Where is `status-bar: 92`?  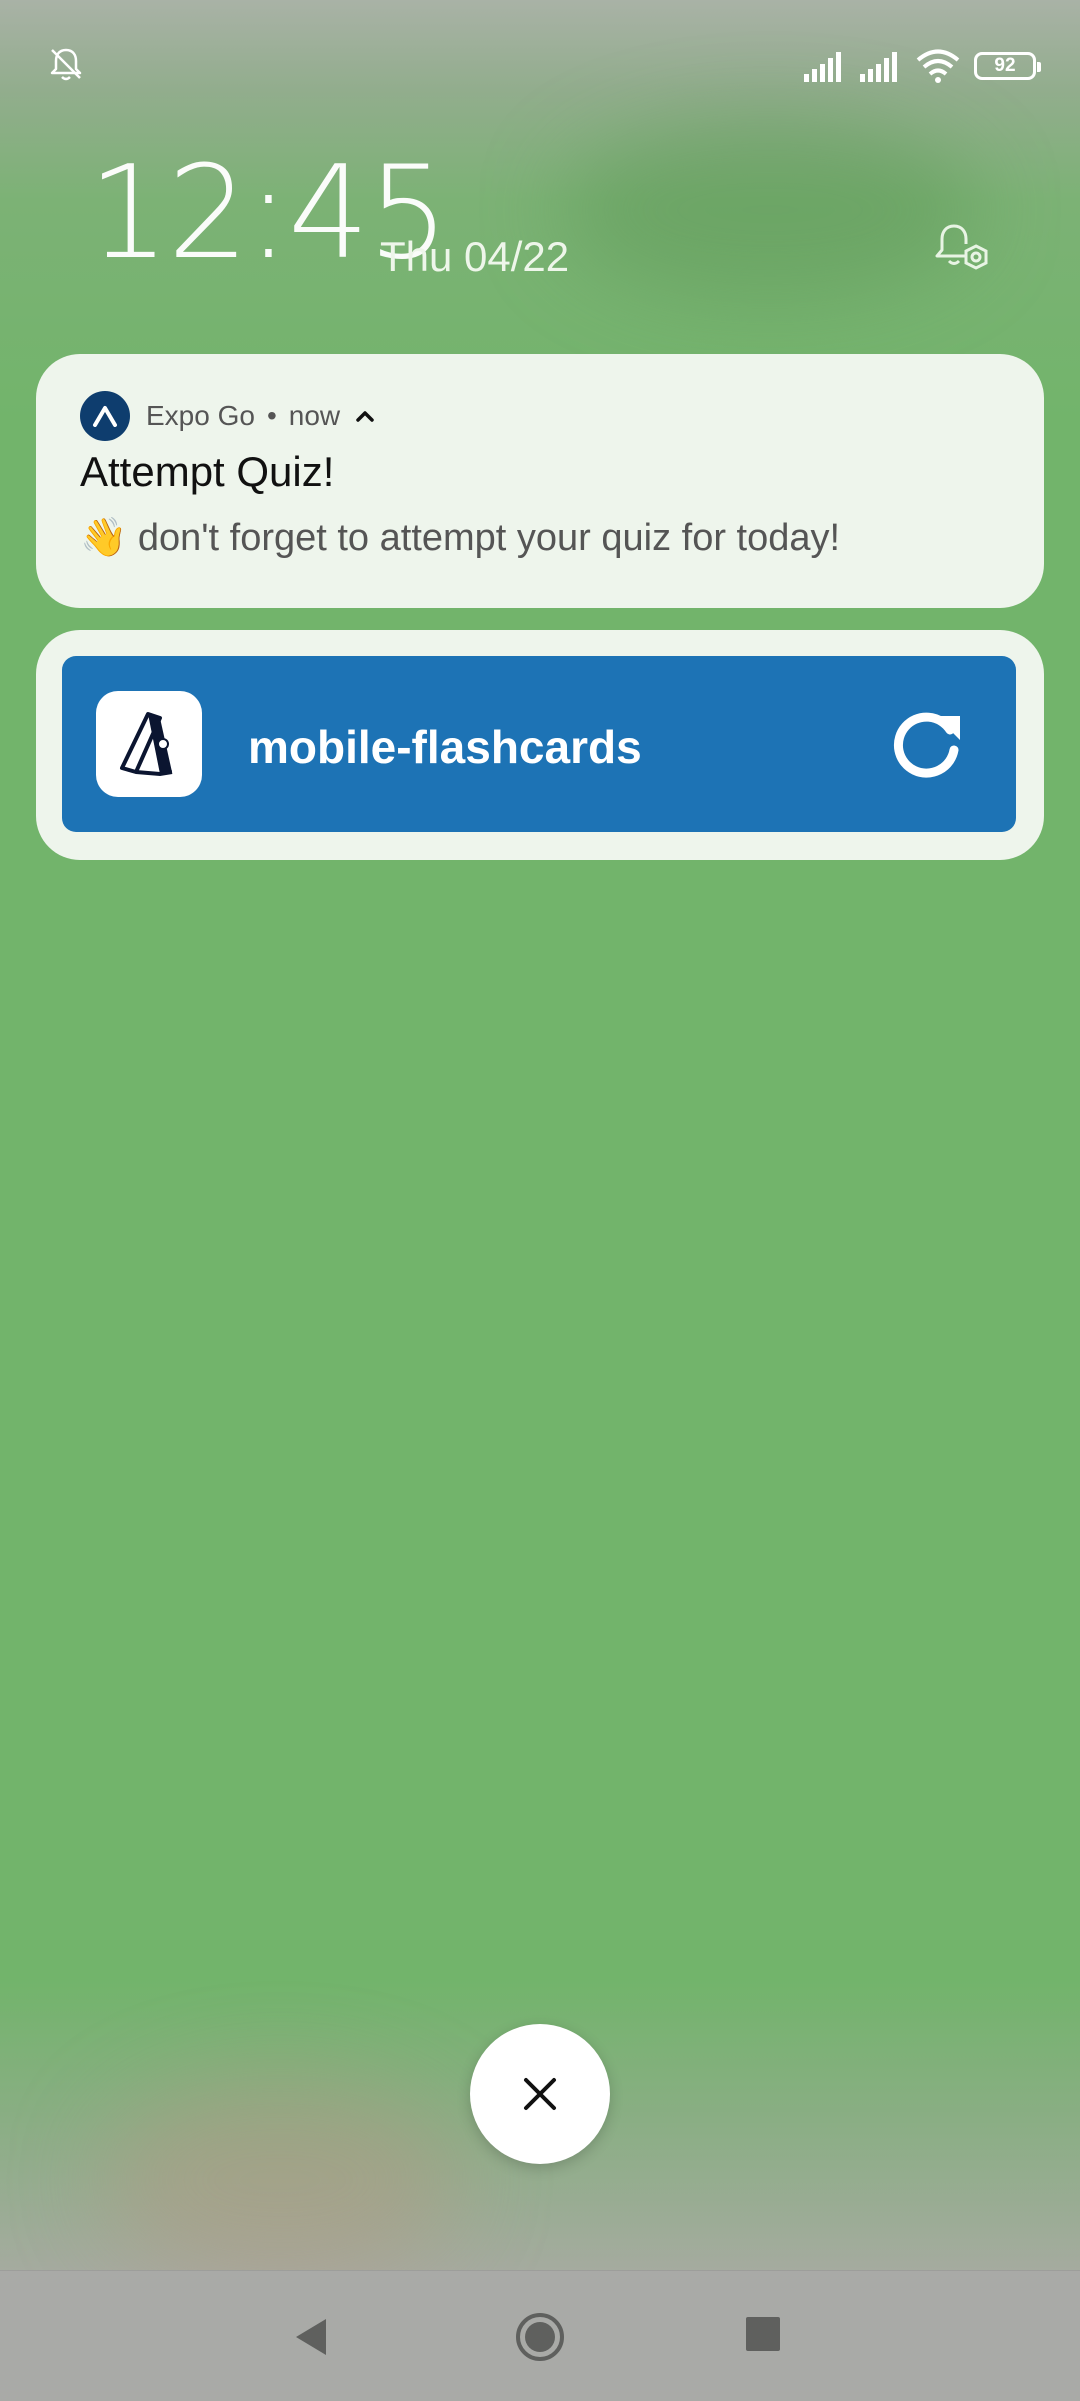
status-bar: 92 is located at coordinates (540, 65).